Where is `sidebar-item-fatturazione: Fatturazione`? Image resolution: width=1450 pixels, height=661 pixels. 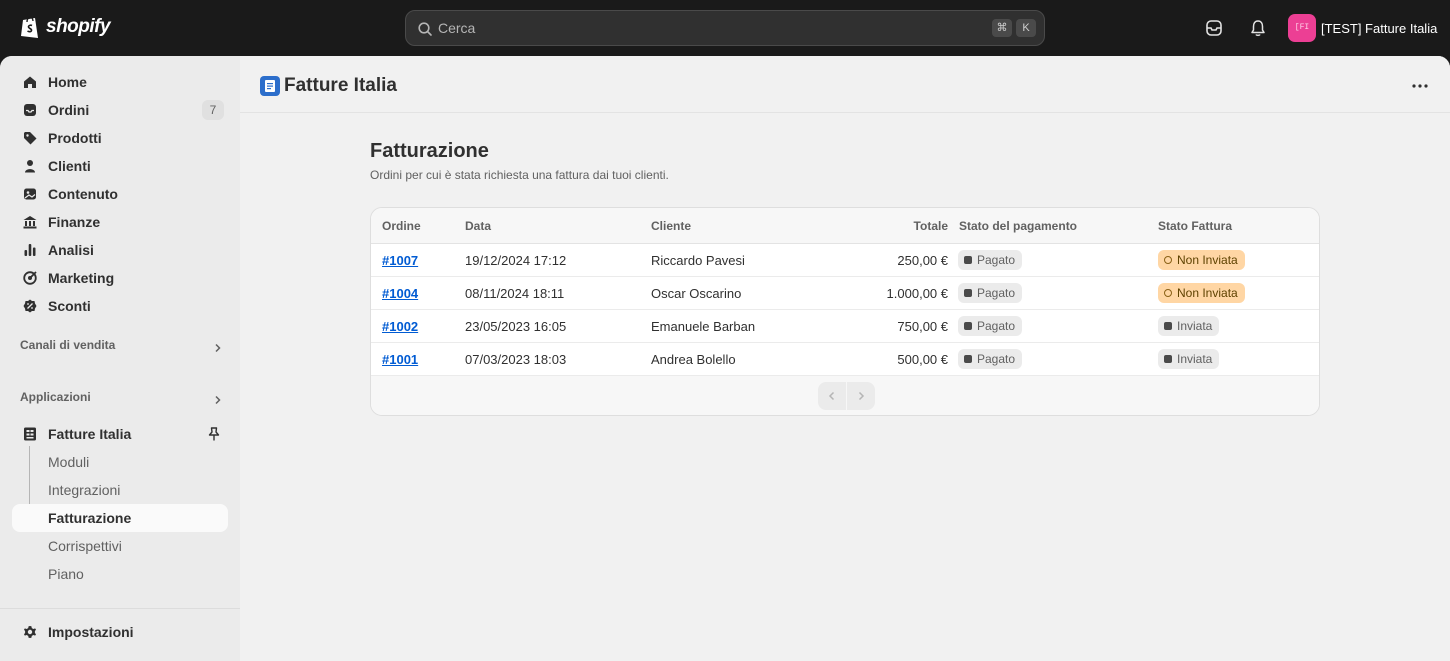
sidebar-item-fatturazione: Fatturazione is located at coordinates (120, 518).